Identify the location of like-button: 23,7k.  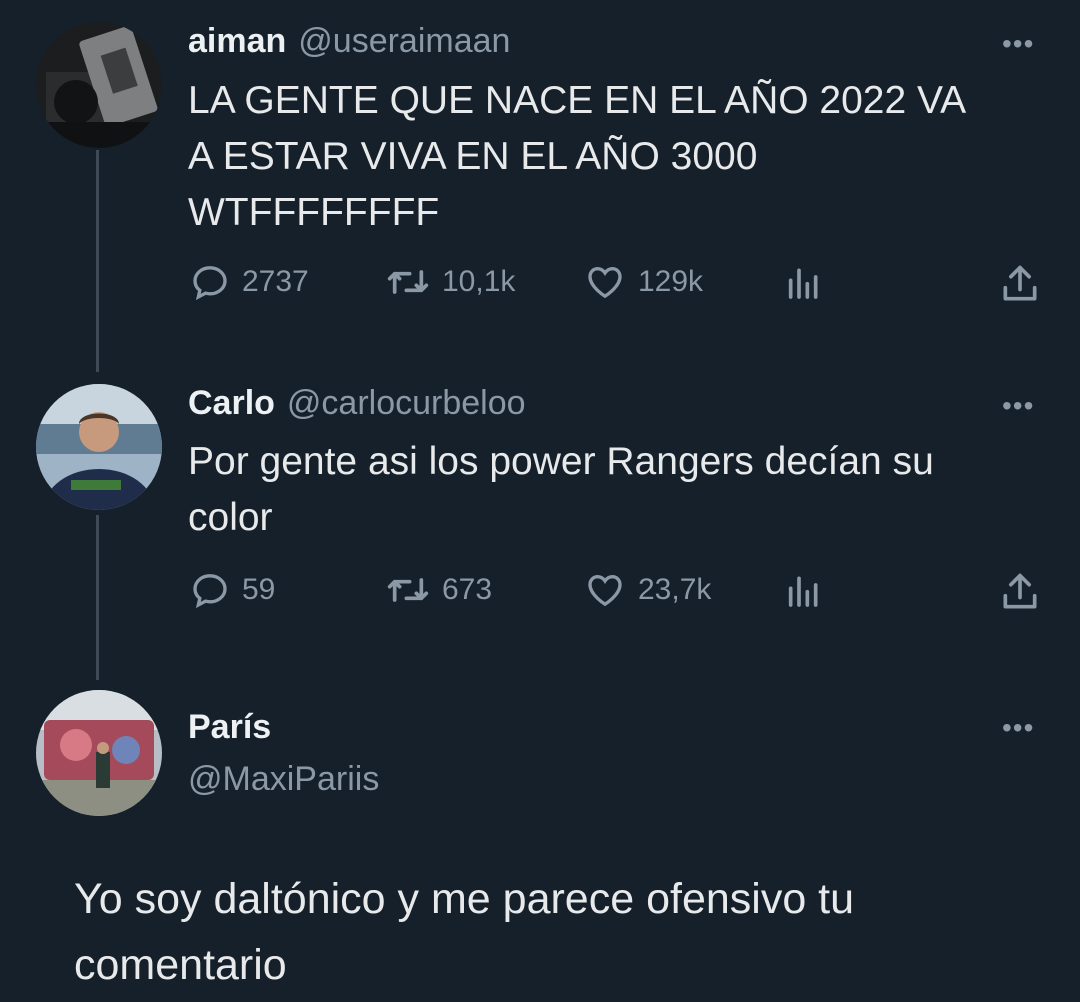
(647, 590).